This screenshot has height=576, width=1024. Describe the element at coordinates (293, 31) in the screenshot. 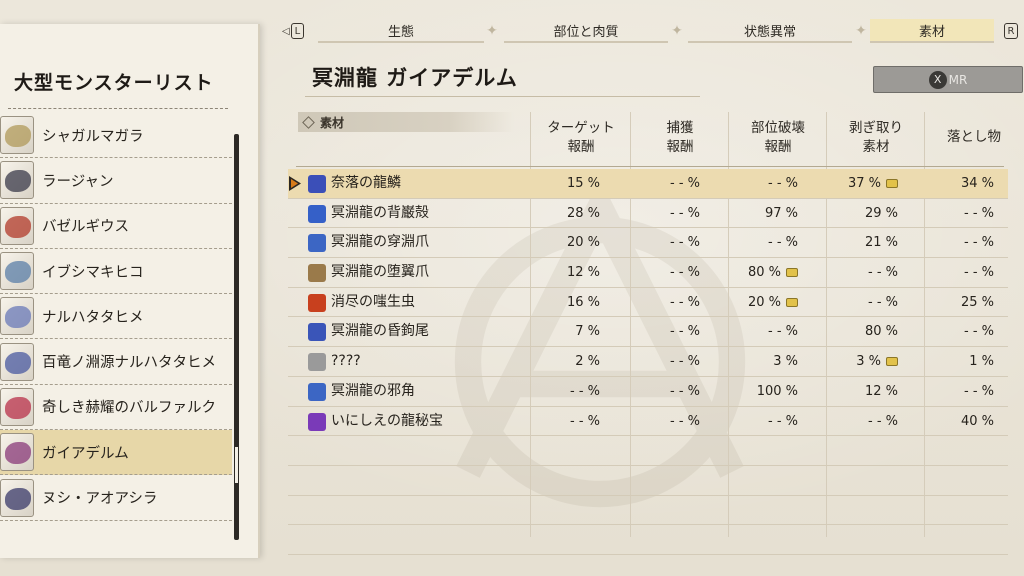

I see `tab-prev-key: ◁ L` at that location.